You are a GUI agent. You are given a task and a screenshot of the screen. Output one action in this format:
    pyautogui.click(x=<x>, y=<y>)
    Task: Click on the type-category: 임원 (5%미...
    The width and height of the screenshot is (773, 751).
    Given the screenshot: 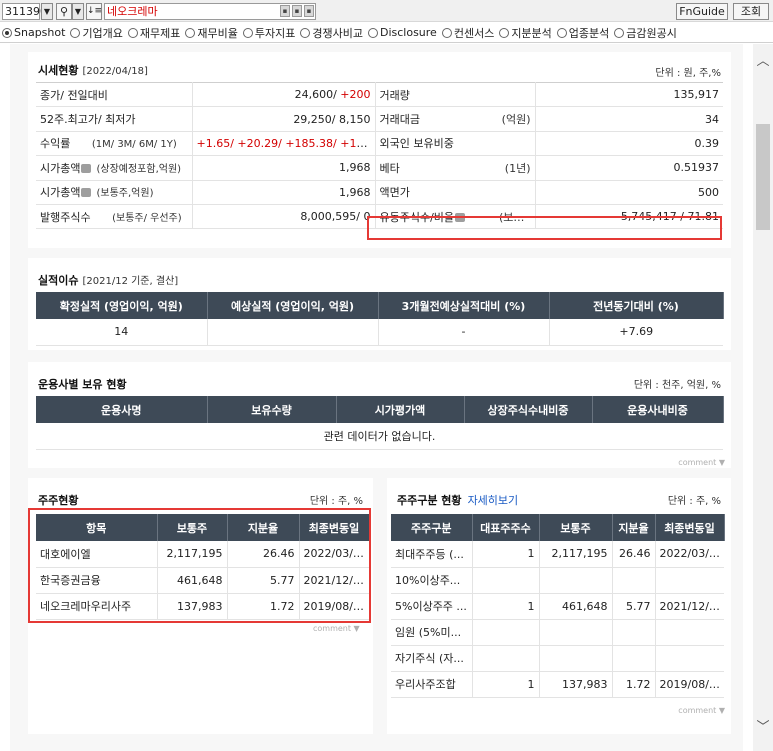 What is the action you would take?
    pyautogui.click(x=431, y=632)
    